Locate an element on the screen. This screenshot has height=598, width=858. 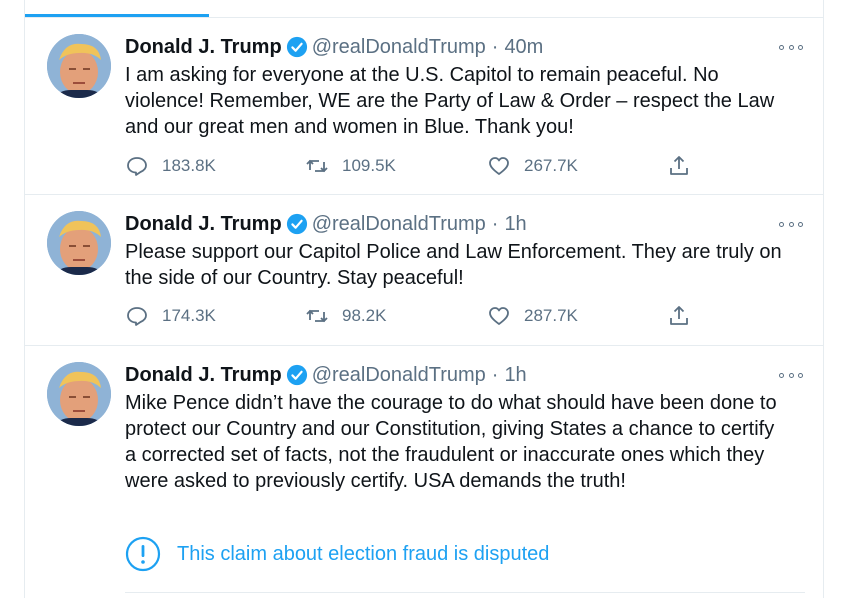
reply-count: 174.3K is located at coordinates (189, 315).